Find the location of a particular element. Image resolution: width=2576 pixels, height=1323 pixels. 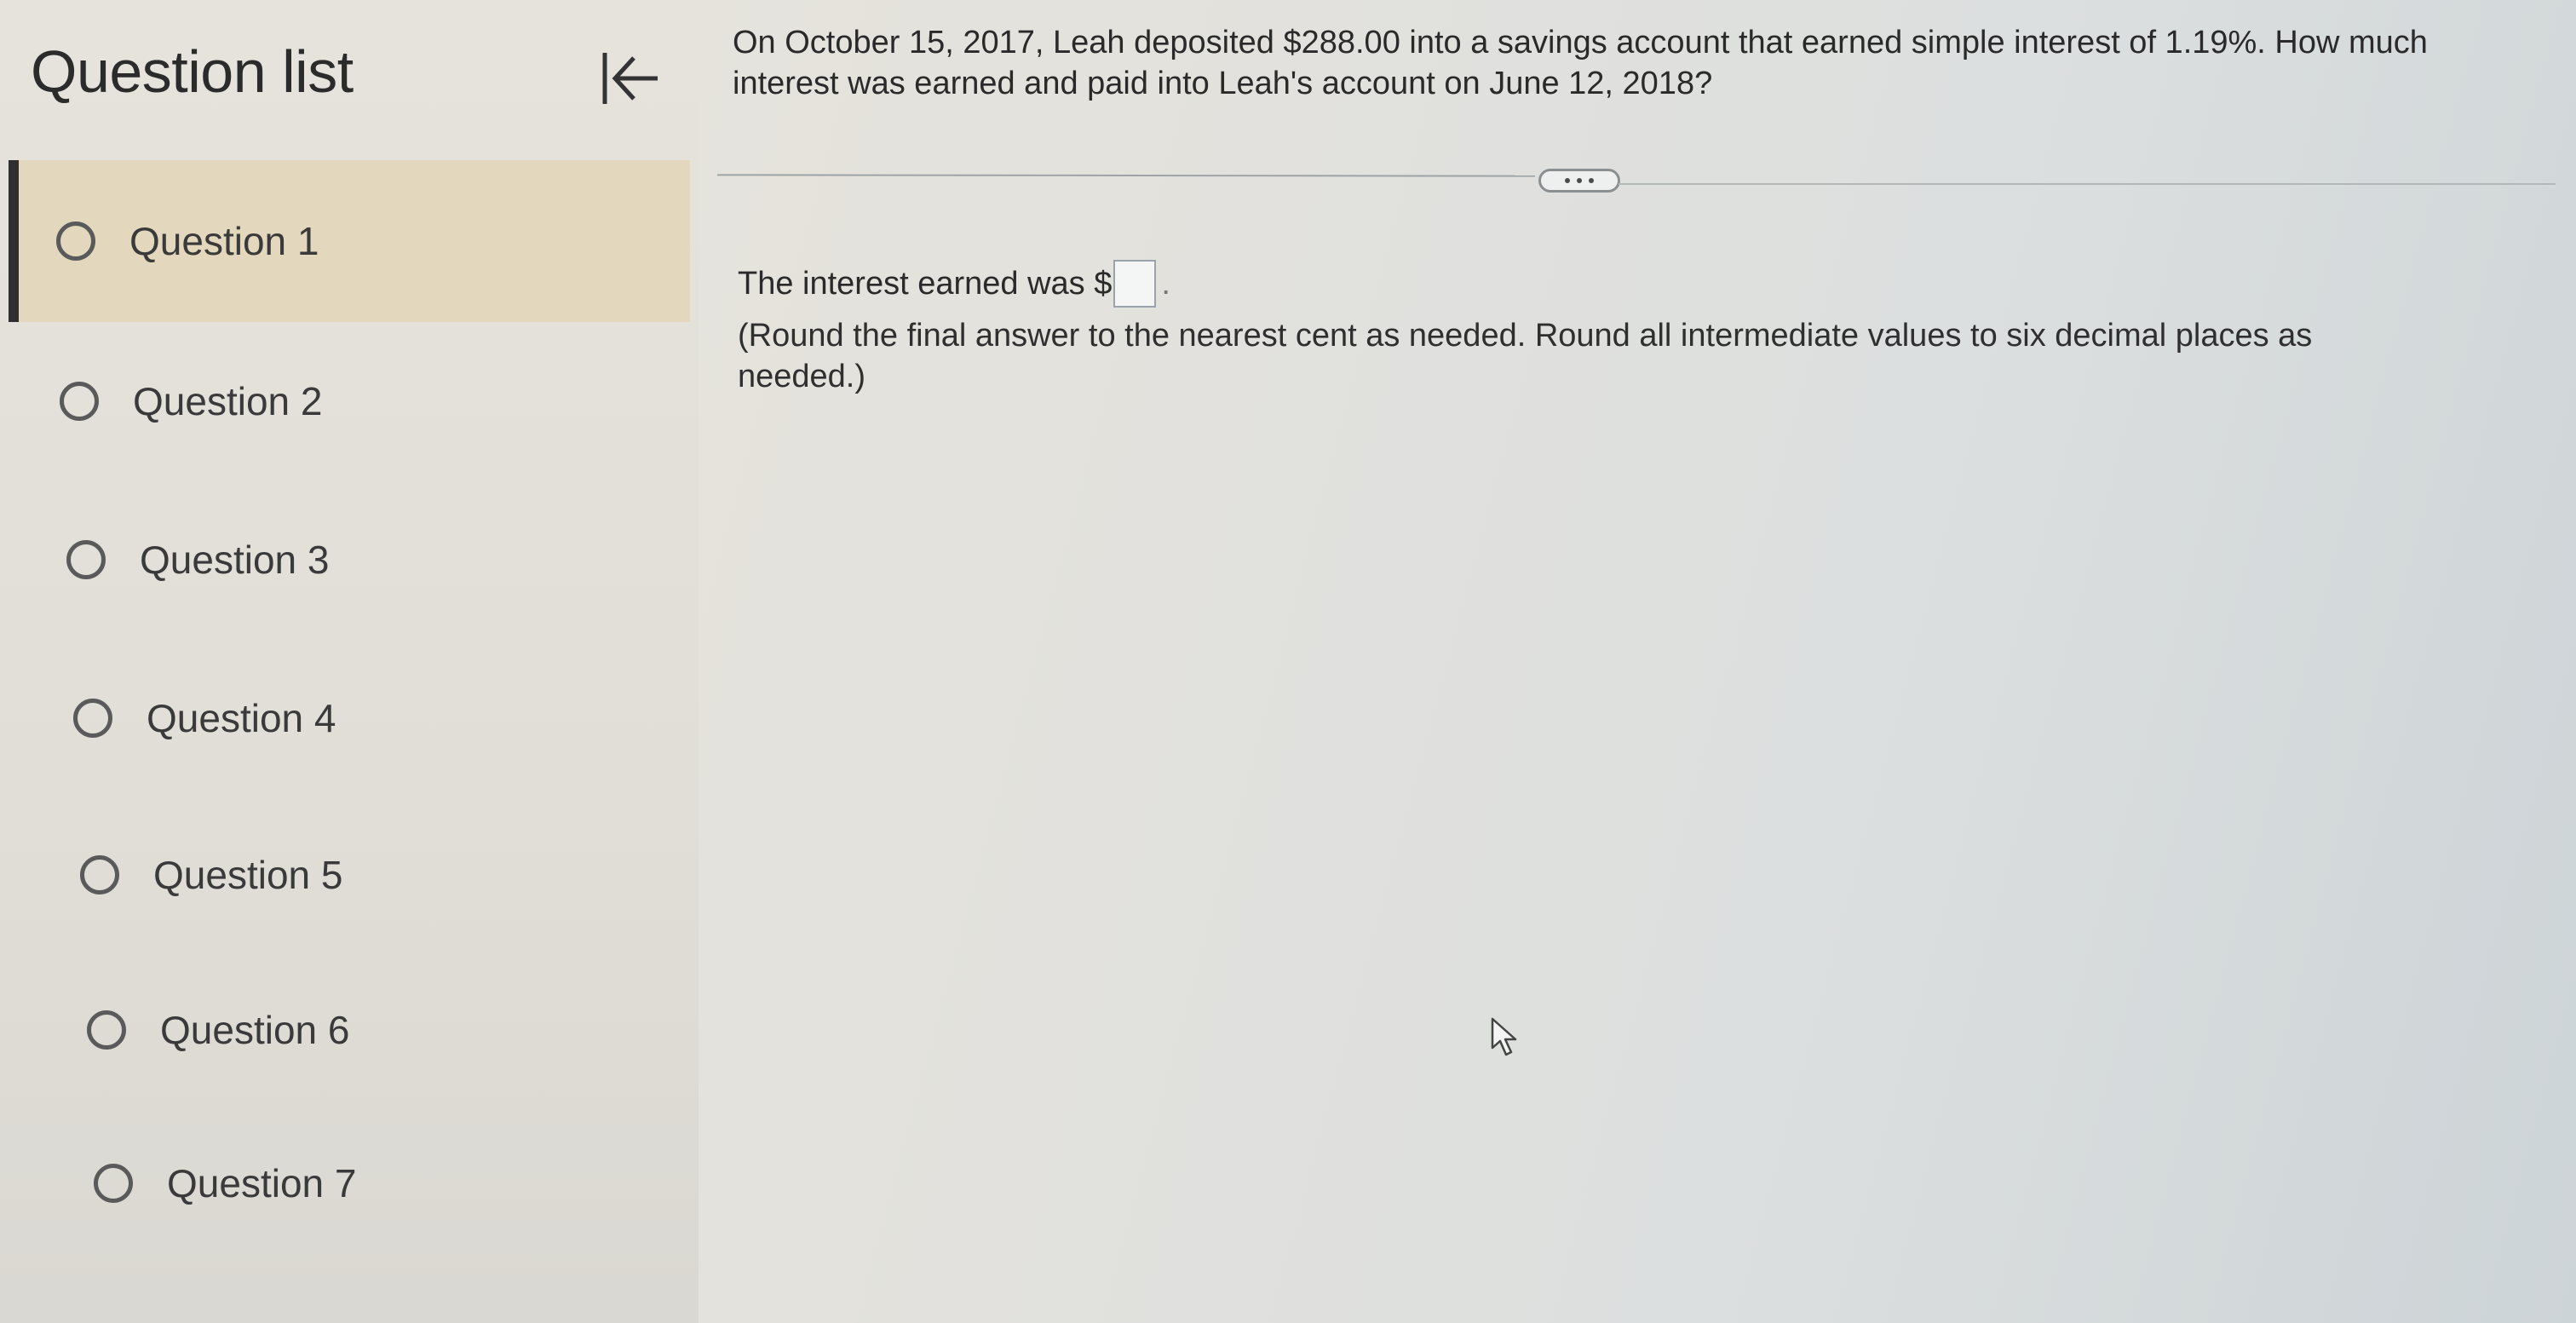

question-list-item-3: Question 3 is located at coordinates (197, 560).